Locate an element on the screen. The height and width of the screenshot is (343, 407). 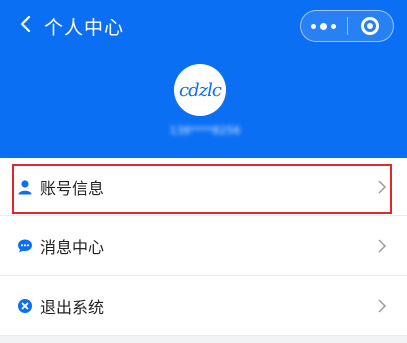
menu-item-label: 退出系统 is located at coordinates (72, 307).